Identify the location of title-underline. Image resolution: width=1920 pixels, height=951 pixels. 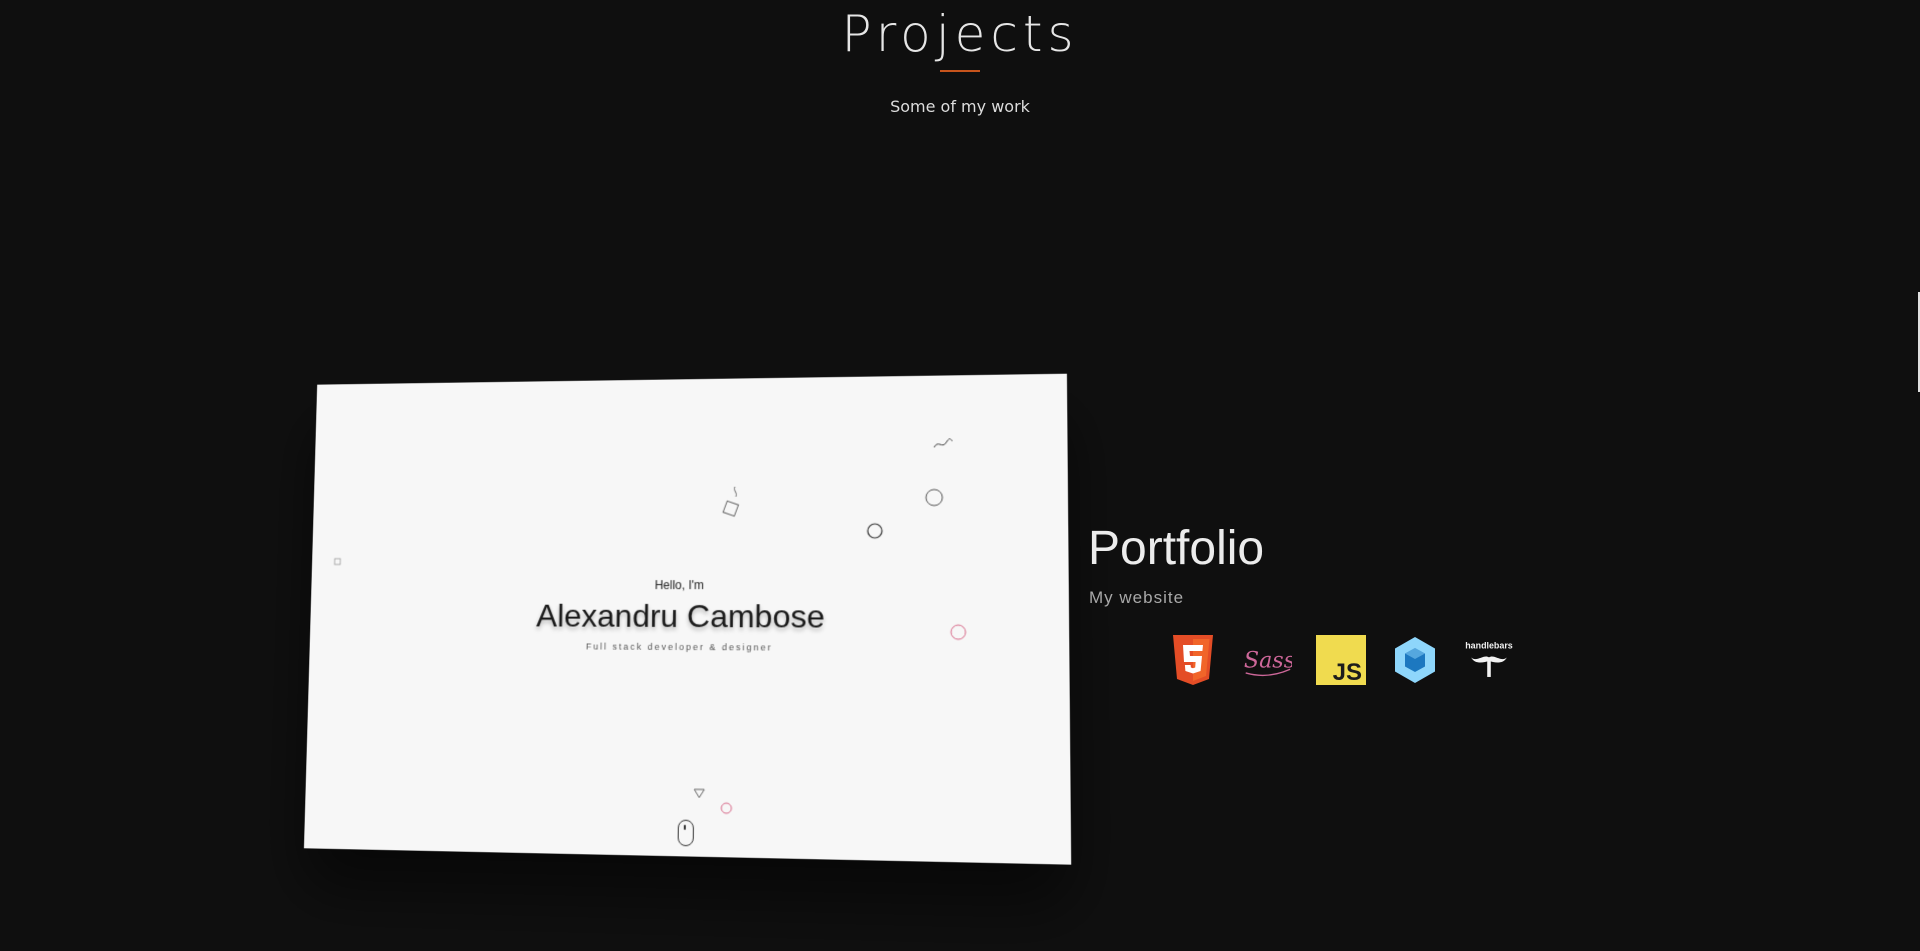
(960, 71).